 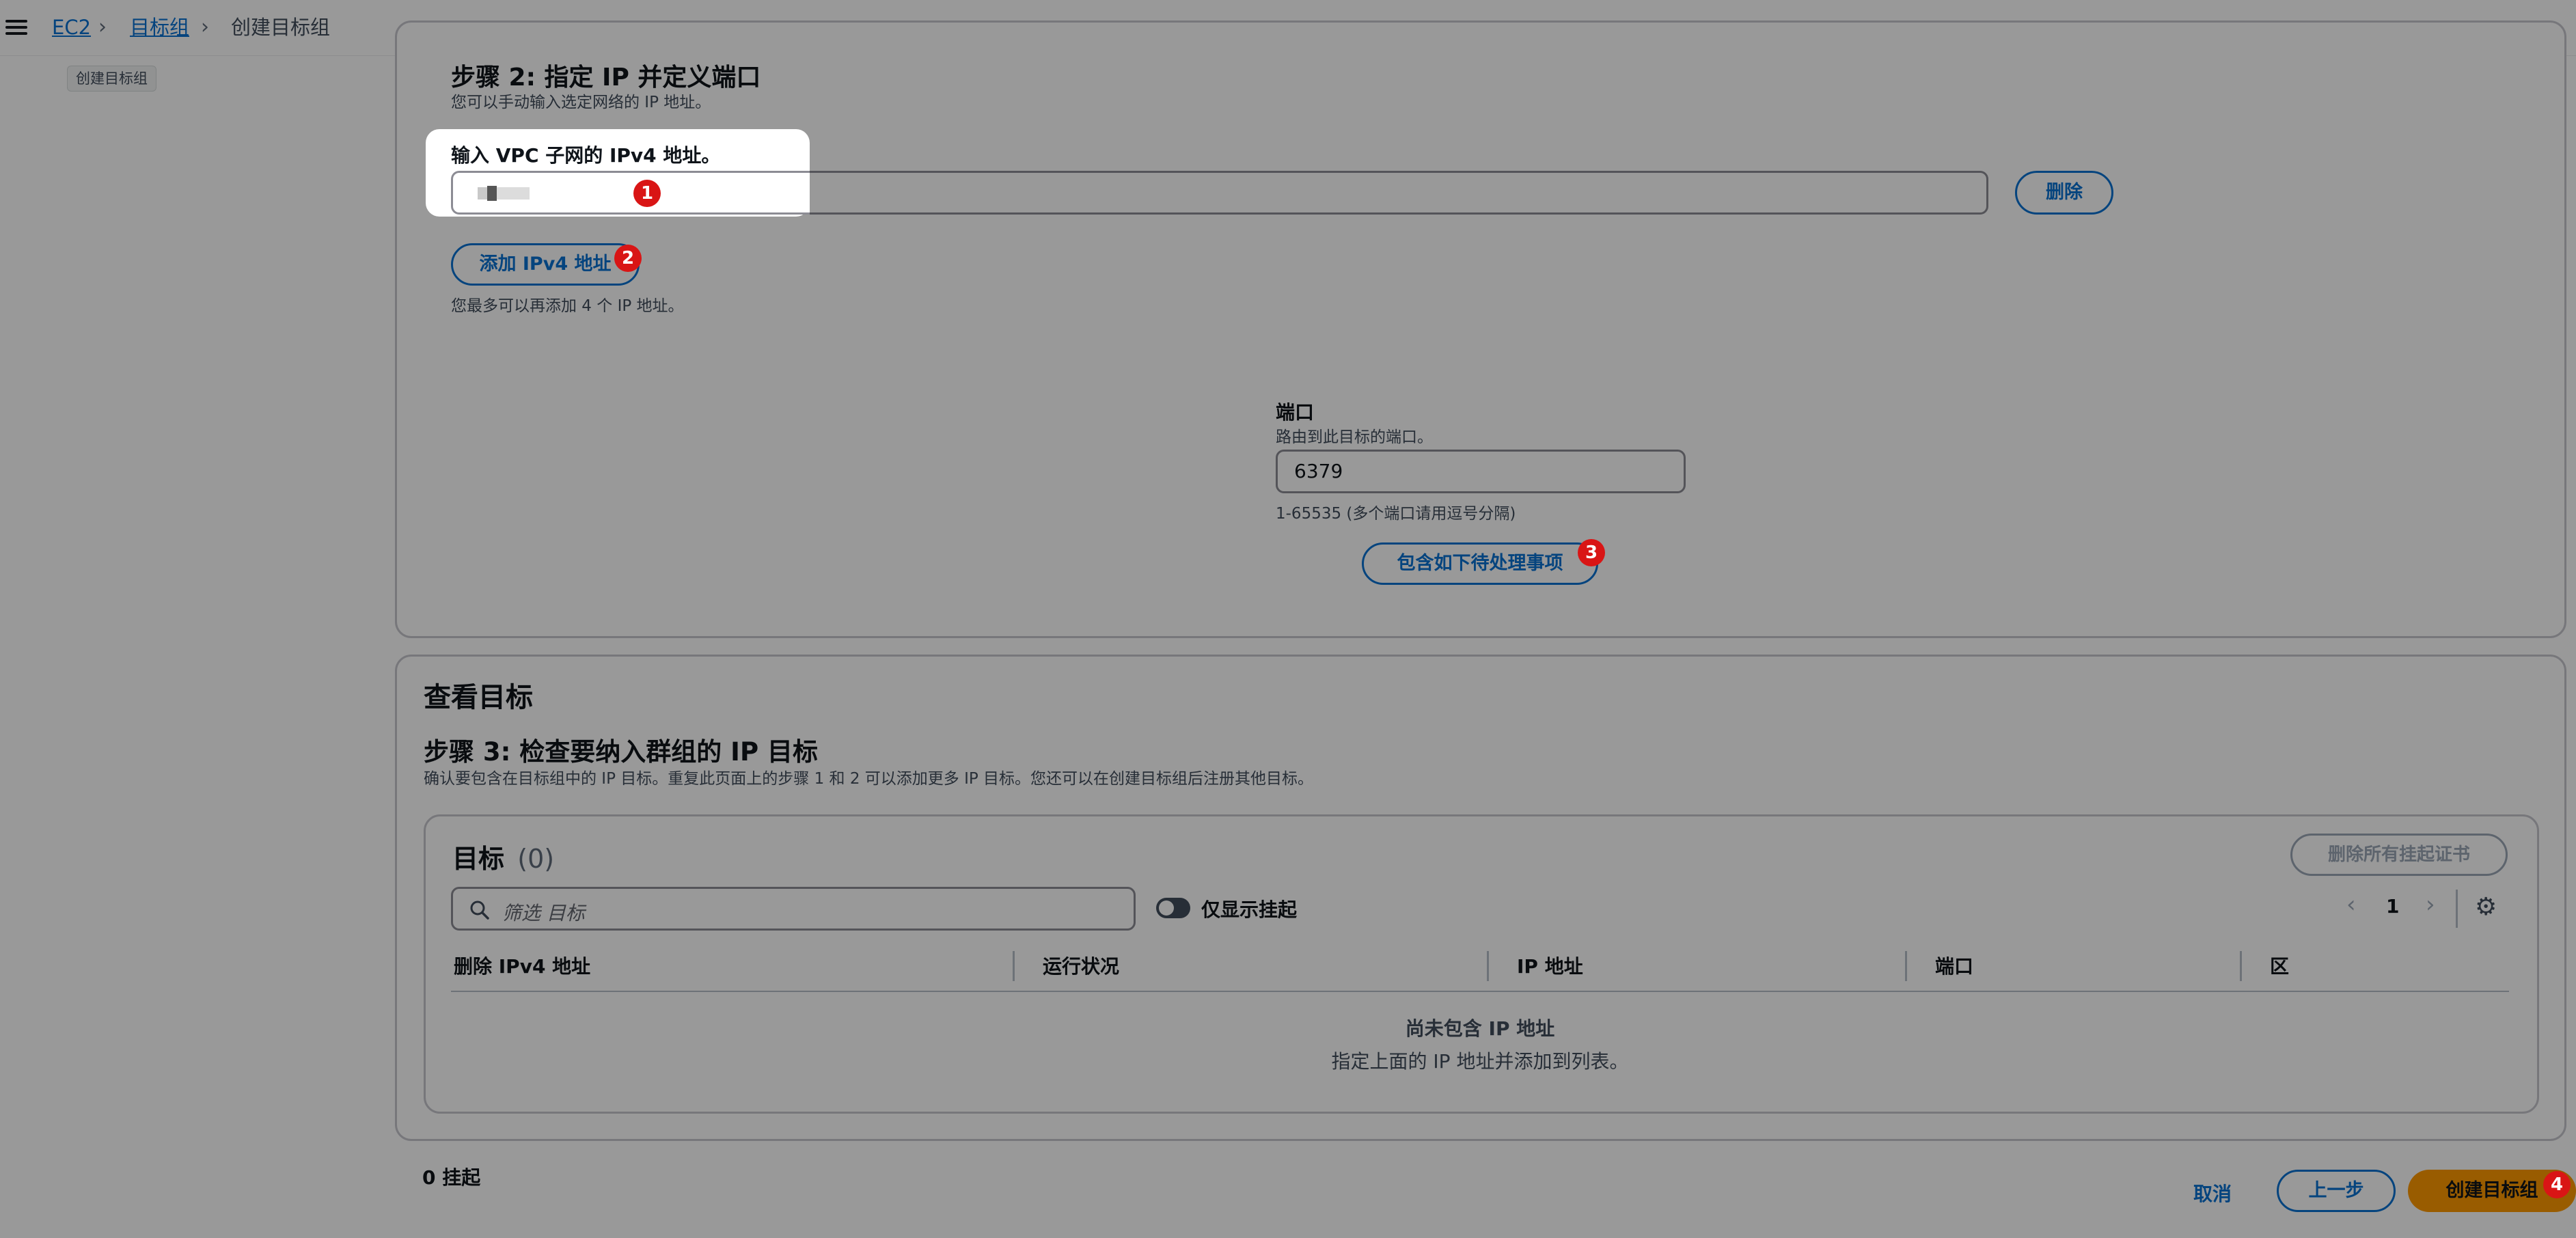 I want to click on targets-title: 目标 (0), so click(x=503, y=856).